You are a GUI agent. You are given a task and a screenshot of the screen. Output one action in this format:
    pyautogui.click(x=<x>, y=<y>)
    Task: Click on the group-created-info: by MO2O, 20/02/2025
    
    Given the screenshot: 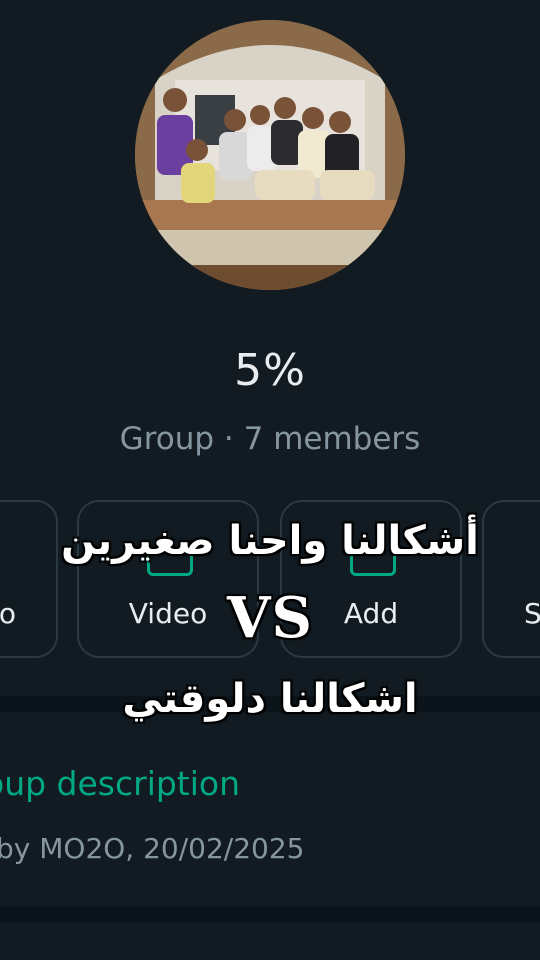 What is the action you would take?
    pyautogui.click(x=152, y=848)
    